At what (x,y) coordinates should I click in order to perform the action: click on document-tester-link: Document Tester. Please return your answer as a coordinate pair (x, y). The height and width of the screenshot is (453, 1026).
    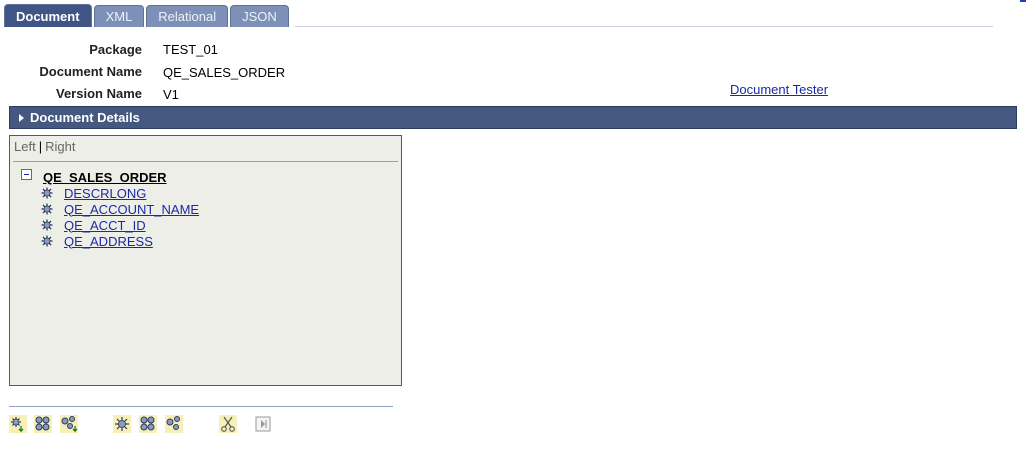
    Looking at the image, I should click on (779, 89).